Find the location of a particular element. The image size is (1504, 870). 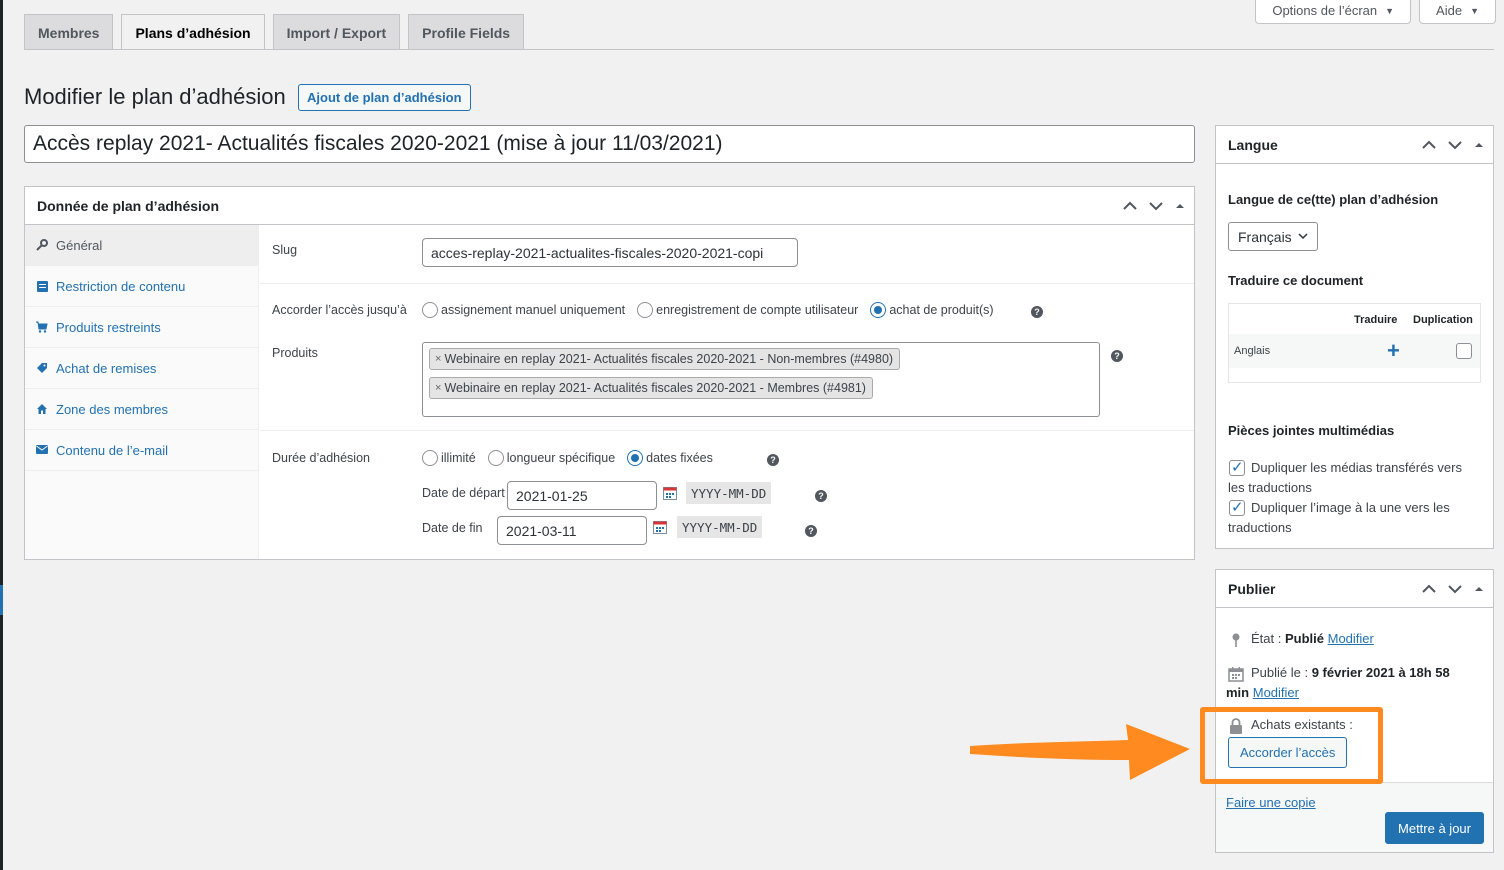

access-option-purchase: achat de produit(s) is located at coordinates (932, 310).